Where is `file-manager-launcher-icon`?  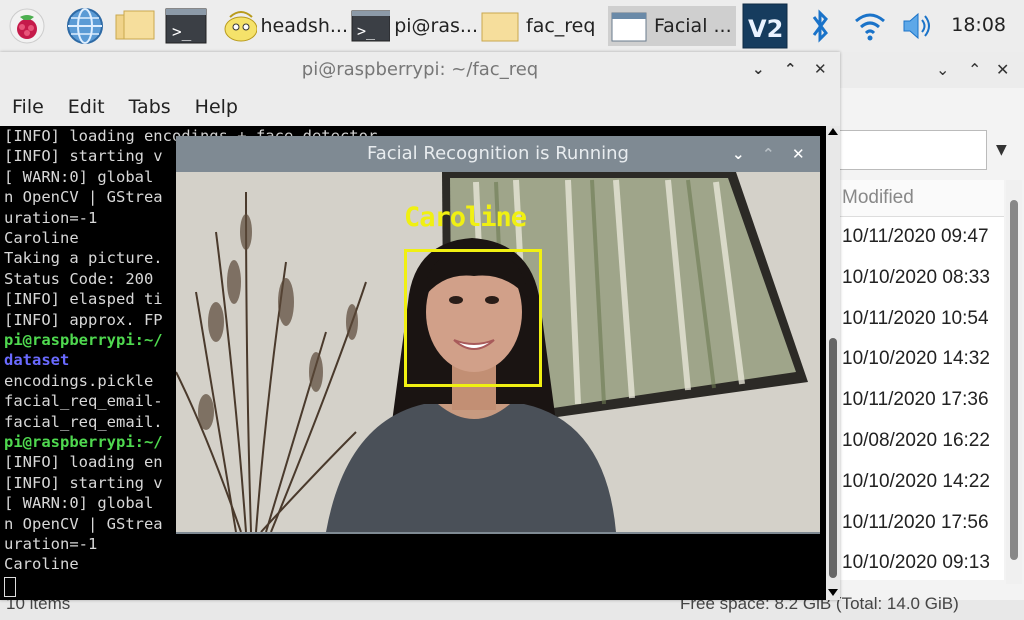
file-manager-launcher-icon is located at coordinates (136, 26).